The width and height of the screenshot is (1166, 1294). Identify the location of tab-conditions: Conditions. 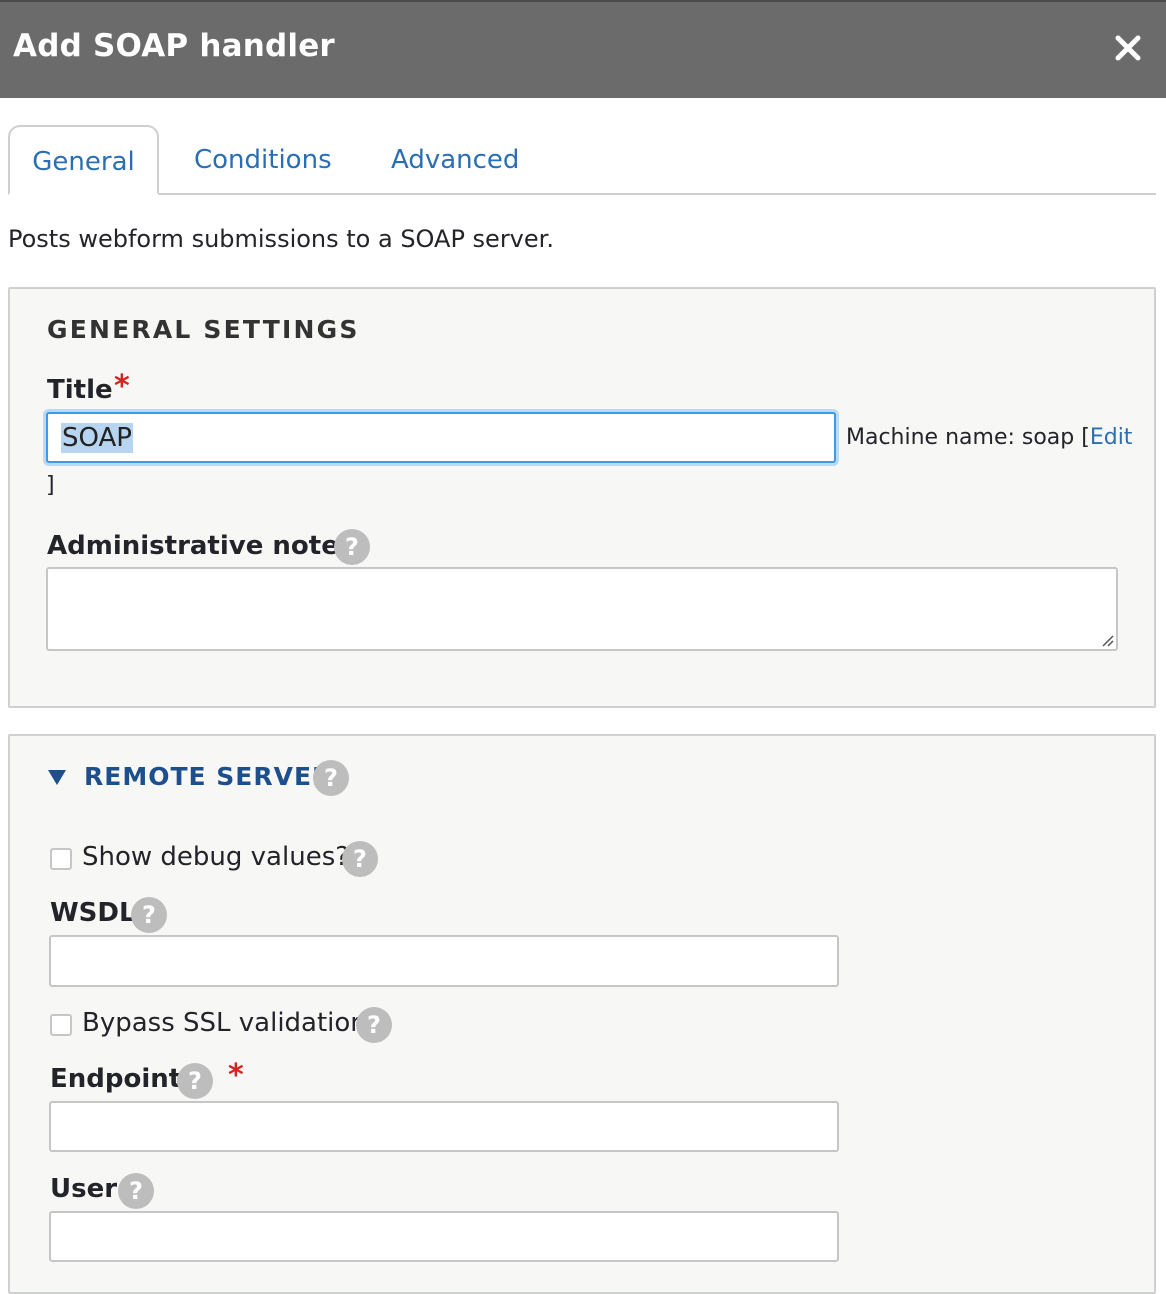
(263, 160).